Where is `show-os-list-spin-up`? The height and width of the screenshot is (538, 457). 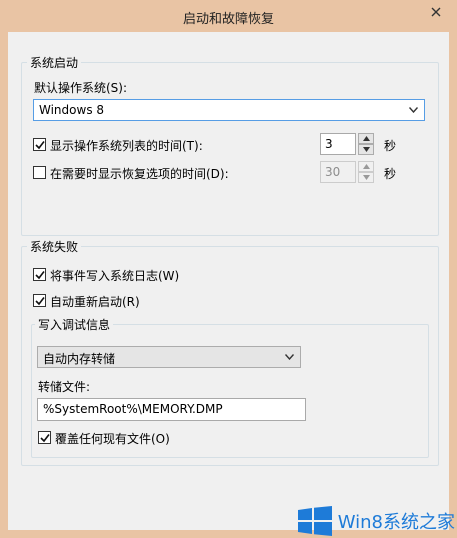 show-os-list-spin-up is located at coordinates (366, 138).